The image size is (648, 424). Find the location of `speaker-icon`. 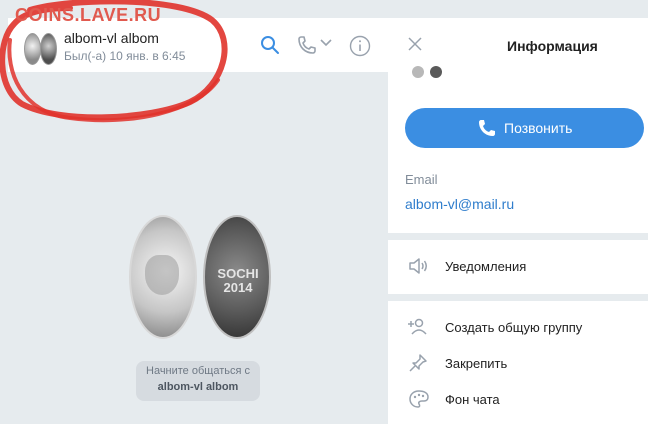

speaker-icon is located at coordinates (418, 266).